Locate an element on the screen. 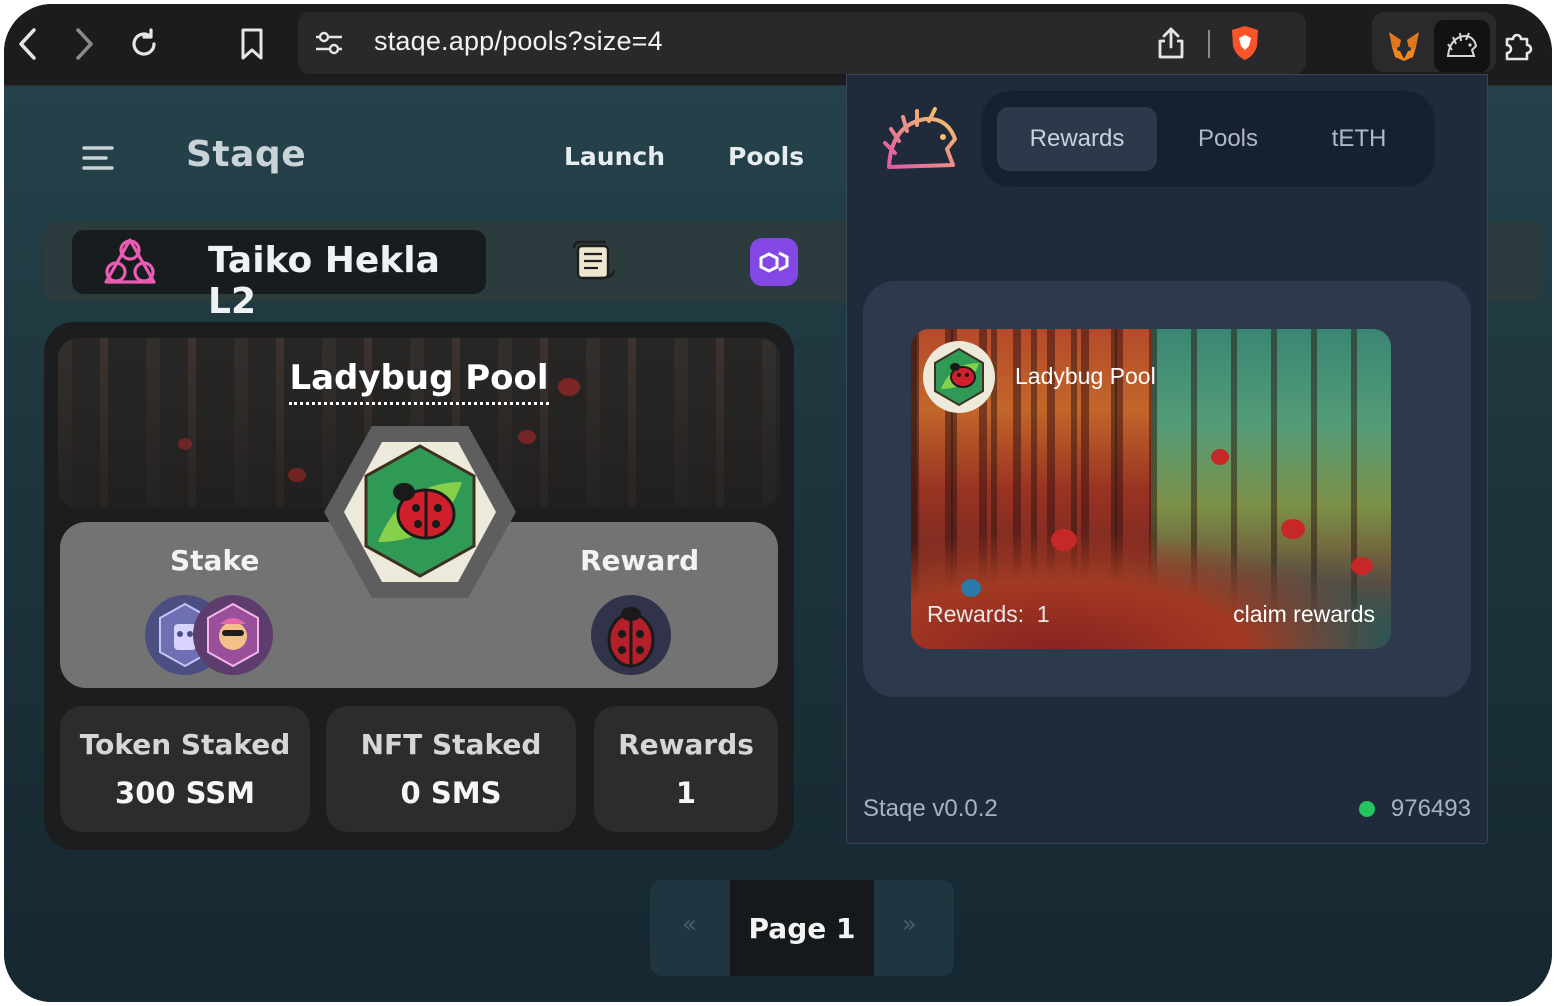  menu-button is located at coordinates (98, 160).